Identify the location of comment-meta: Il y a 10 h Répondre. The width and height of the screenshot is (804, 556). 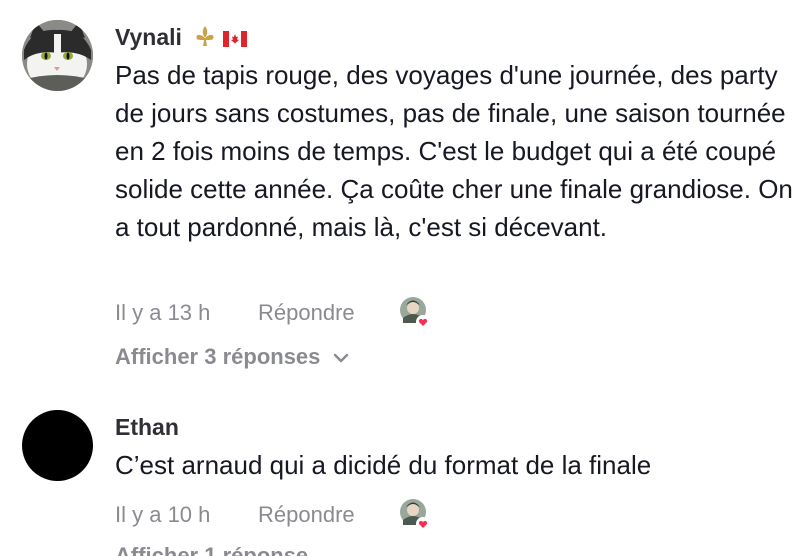
(272, 515).